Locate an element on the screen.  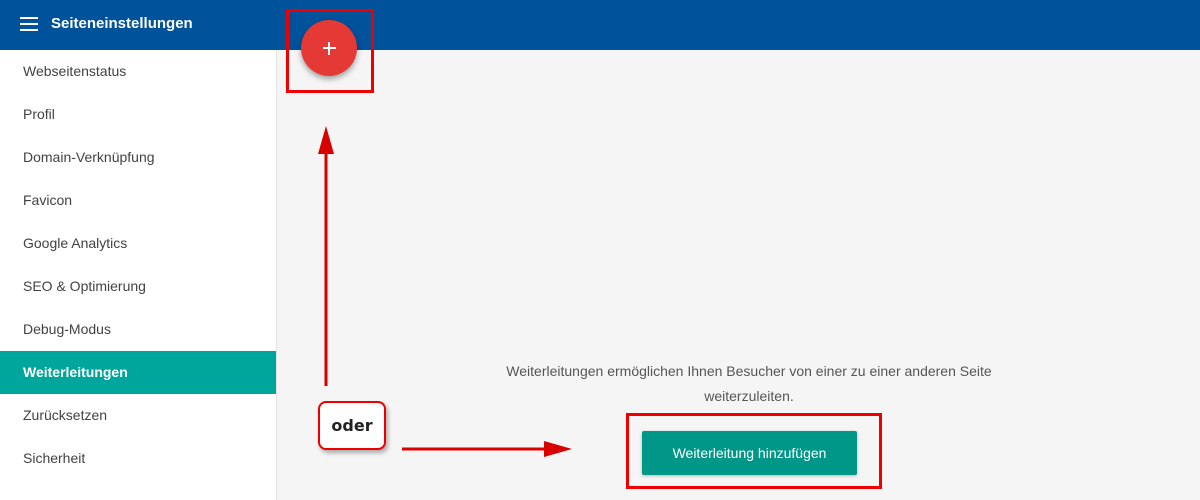
app-title: Seiteneinstellungen is located at coordinates (122, 23).